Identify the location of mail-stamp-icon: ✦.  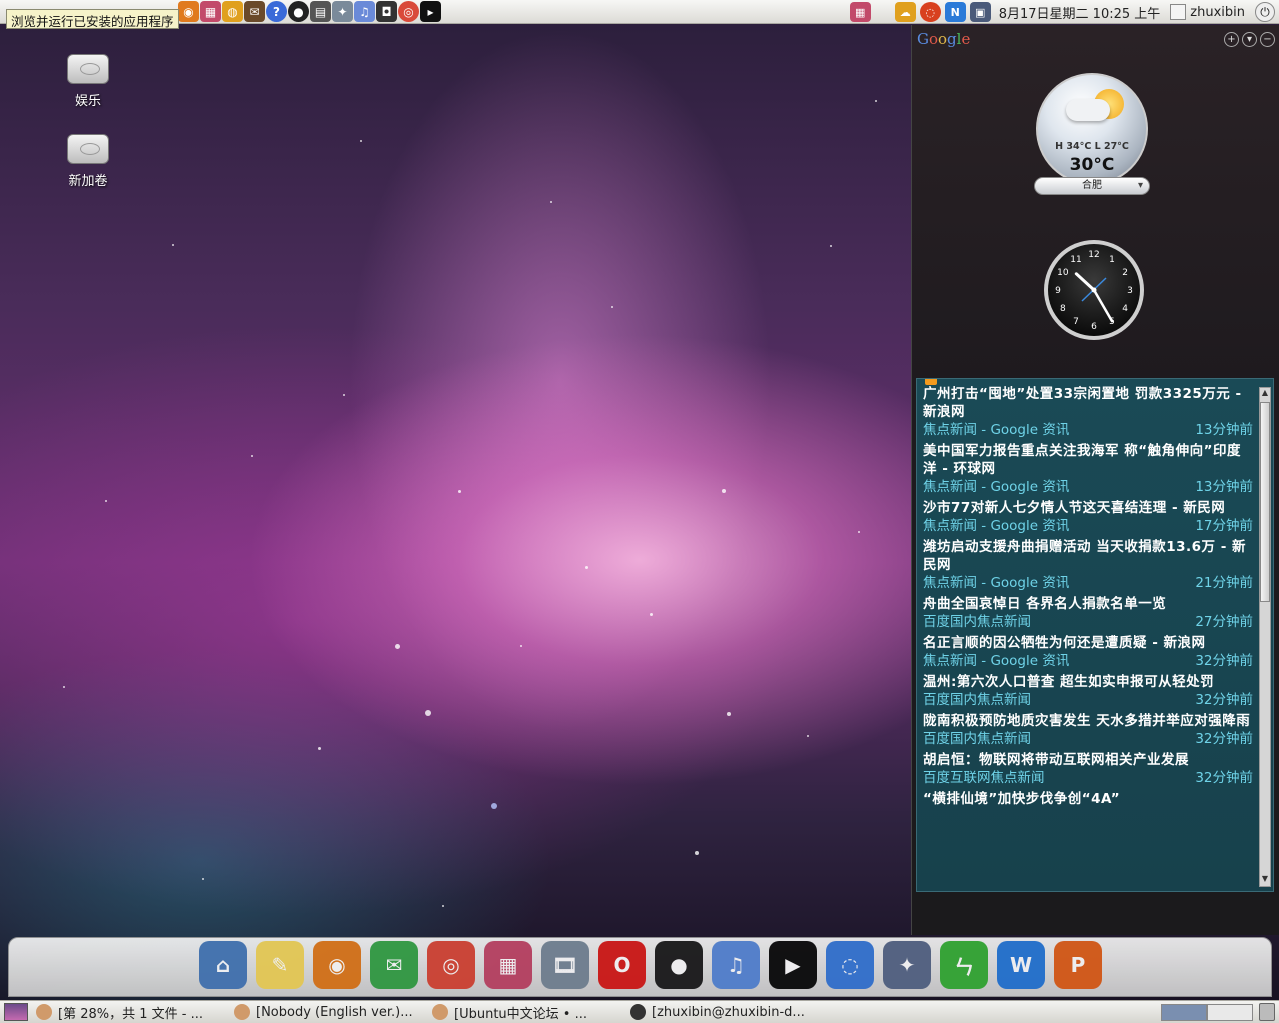
(907, 965).